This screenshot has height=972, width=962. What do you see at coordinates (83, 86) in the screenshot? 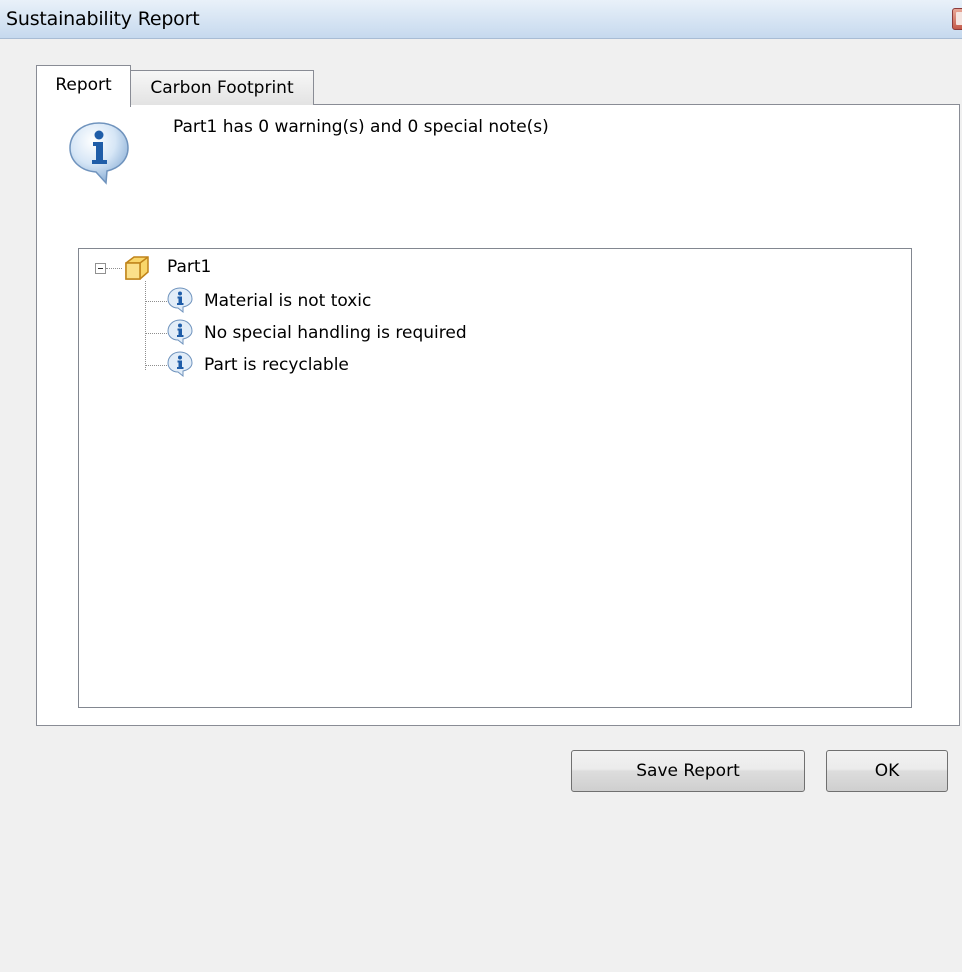
I see `tab-report: Report` at bounding box center [83, 86].